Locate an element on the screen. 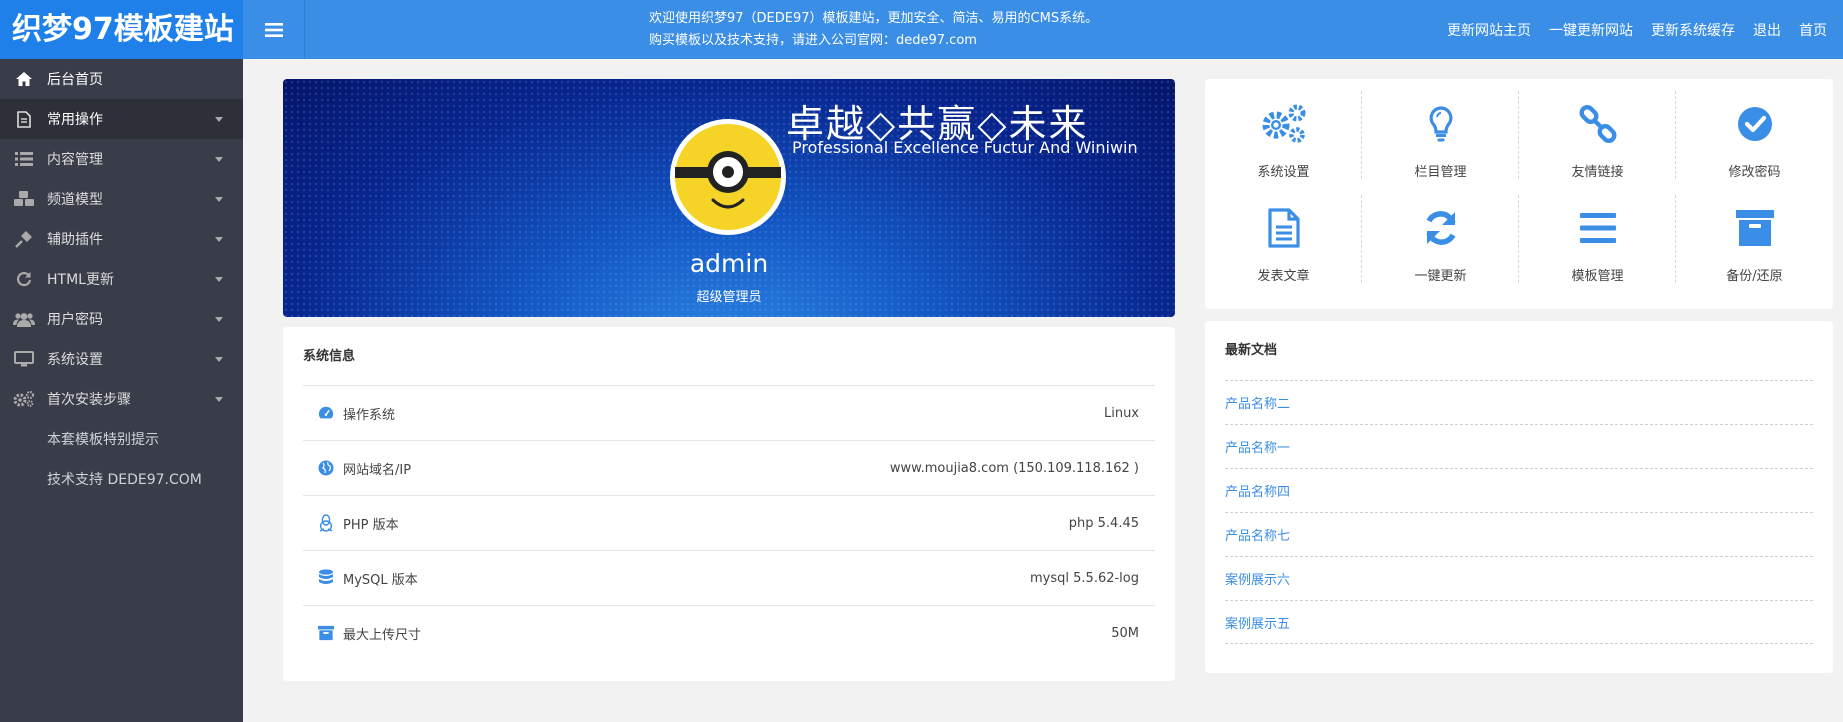  quick-links-card: 系统设置 栏目管理 友情链接 修改密码 发表文章 一键更新 模板管理 备份/还原 is located at coordinates (1519, 194).